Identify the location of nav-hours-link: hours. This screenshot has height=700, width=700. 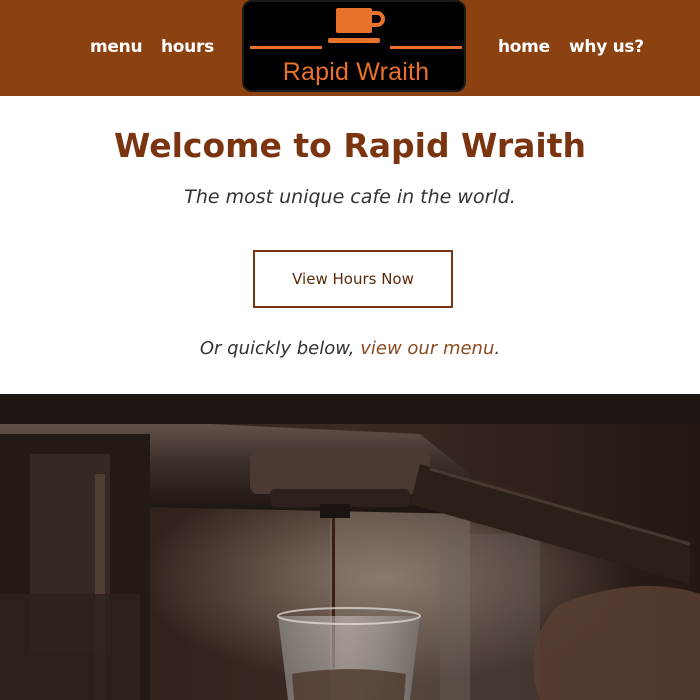
(187, 47).